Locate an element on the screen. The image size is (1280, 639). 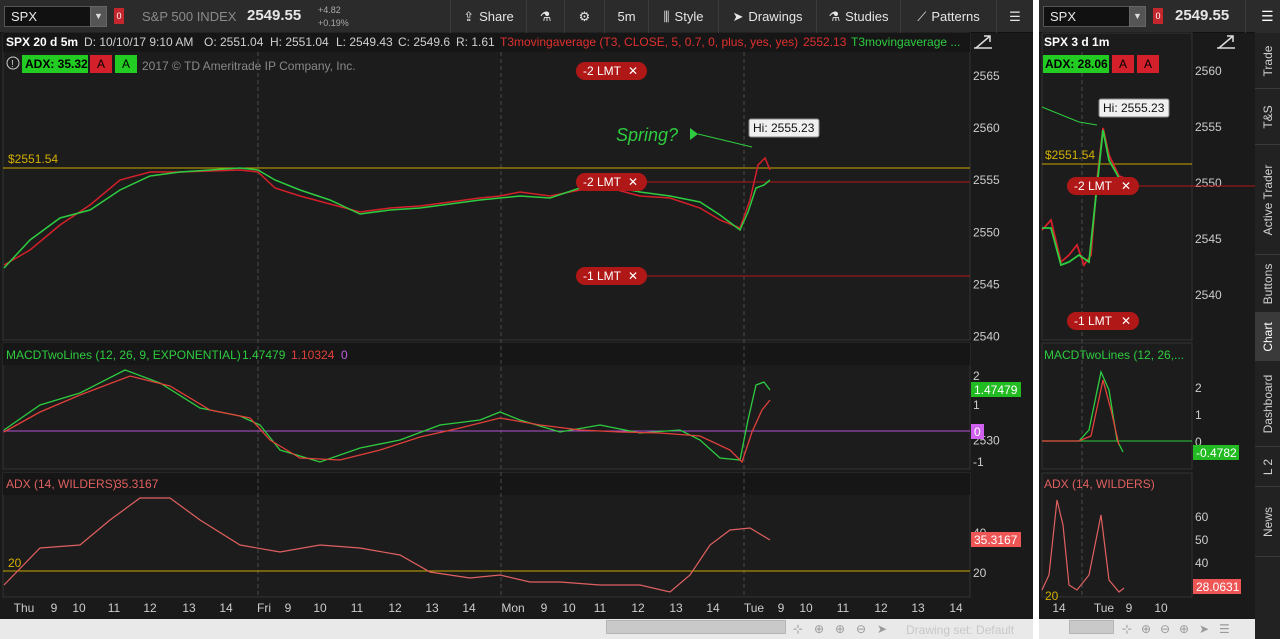
adx-level-label: 20 is located at coordinates (15, 563).